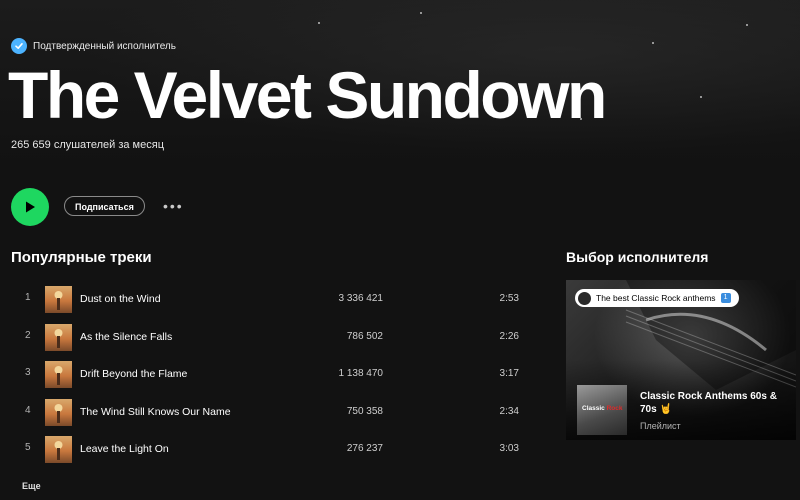 The image size is (800, 500). What do you see at coordinates (593, 408) in the screenshot?
I see `cover-text-prefix: Classic` at bounding box center [593, 408].